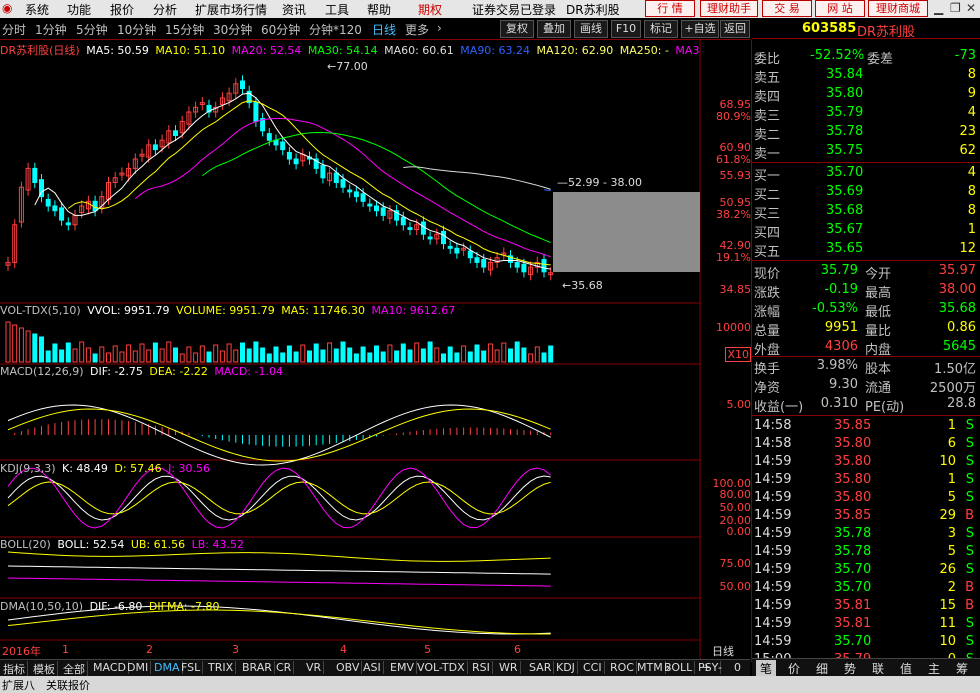 The height and width of the screenshot is (693, 980). Describe the element at coordinates (787, 8) in the screenshot. I see `trade-button: 交 易` at that location.